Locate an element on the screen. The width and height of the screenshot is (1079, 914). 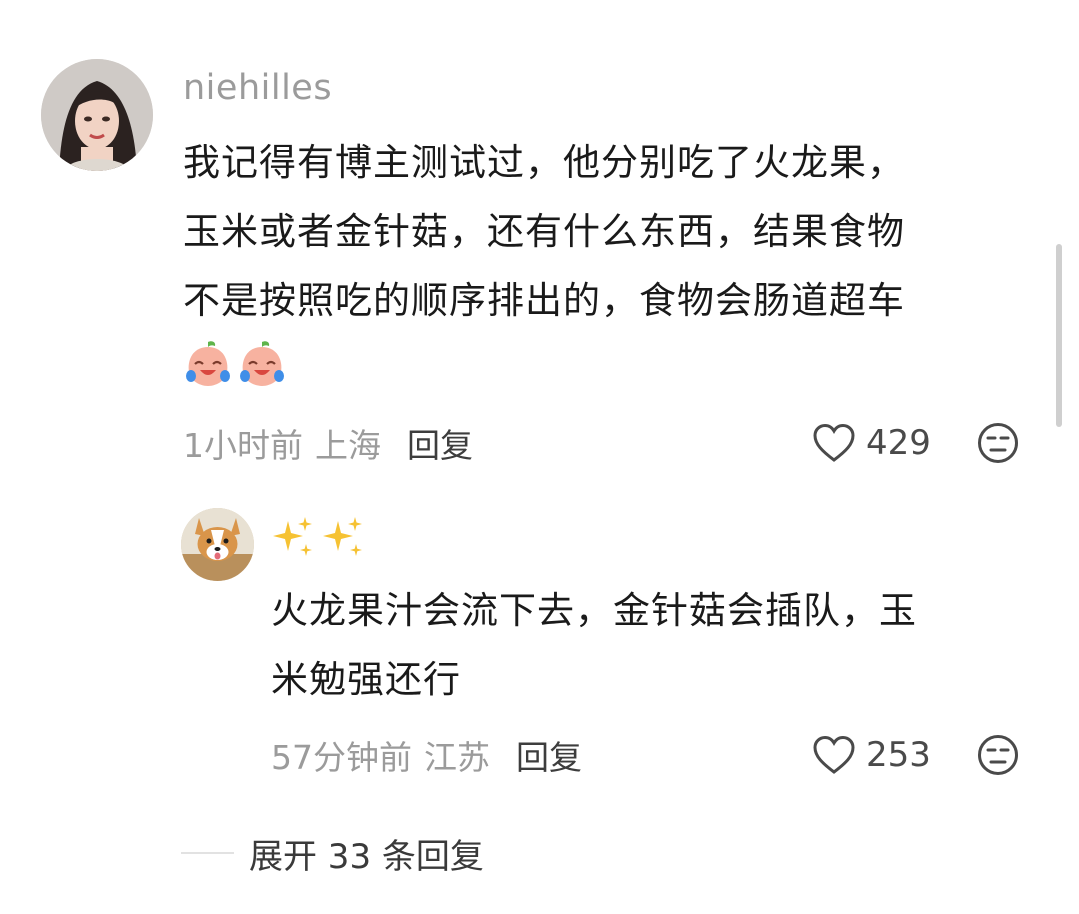
reply-time: 57分钟前 is located at coordinates (341, 757).